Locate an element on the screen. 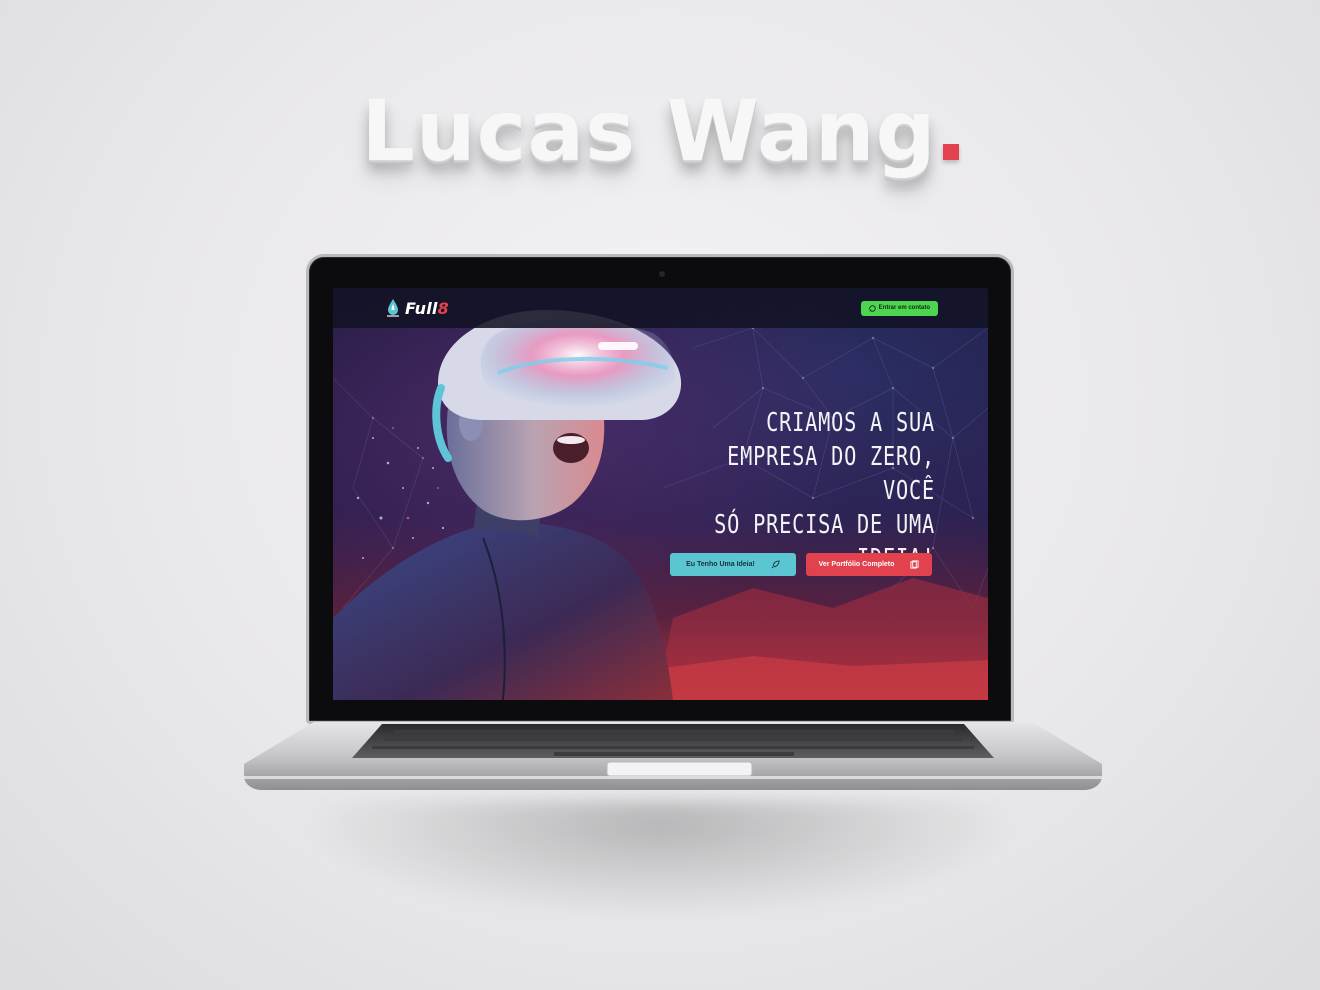  accent-dot is located at coordinates (950, 152).